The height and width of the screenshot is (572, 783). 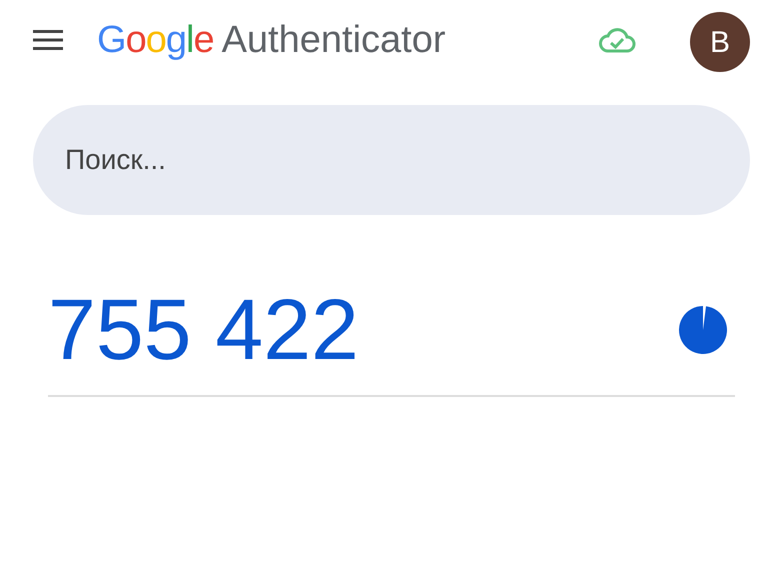 I want to click on app-title: Authenticator, so click(x=334, y=40).